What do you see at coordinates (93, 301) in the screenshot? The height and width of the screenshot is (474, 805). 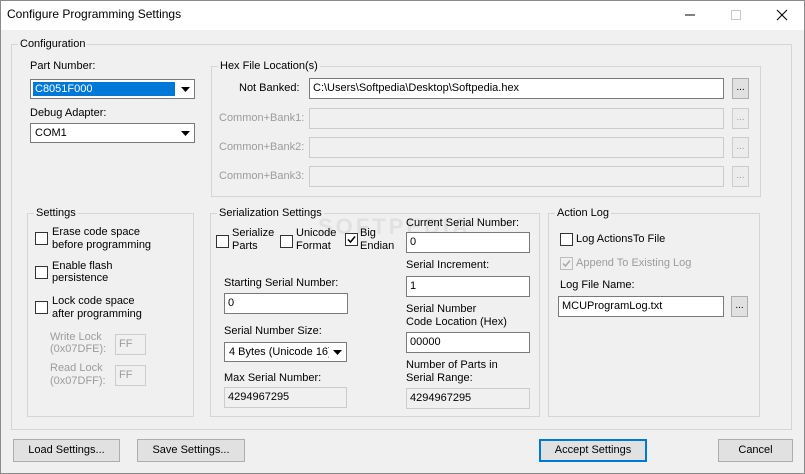 I see `lock-label-line1: Lock code space` at bounding box center [93, 301].